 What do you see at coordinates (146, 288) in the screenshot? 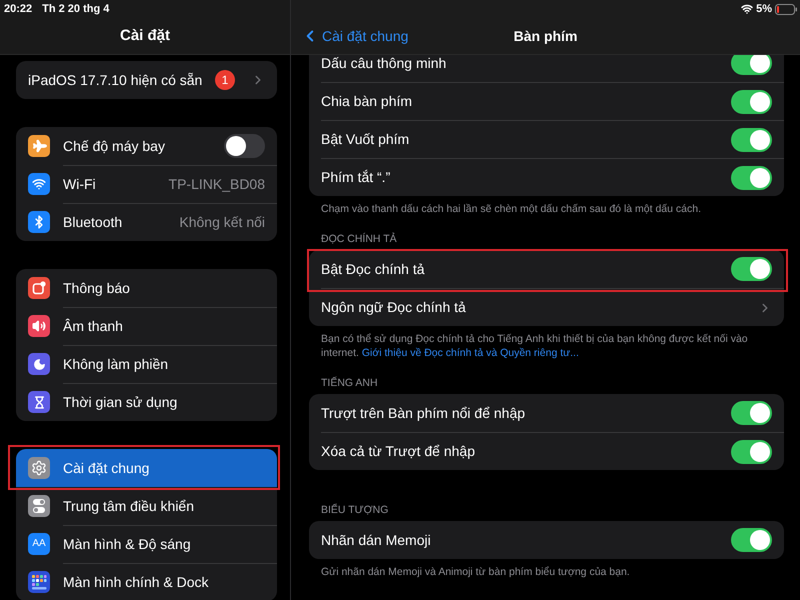
I see `sidebar-item: Thông báo` at bounding box center [146, 288].